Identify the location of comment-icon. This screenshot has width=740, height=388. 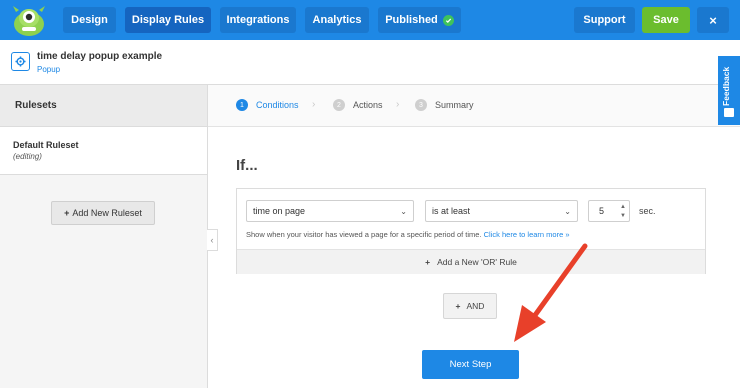
(729, 112).